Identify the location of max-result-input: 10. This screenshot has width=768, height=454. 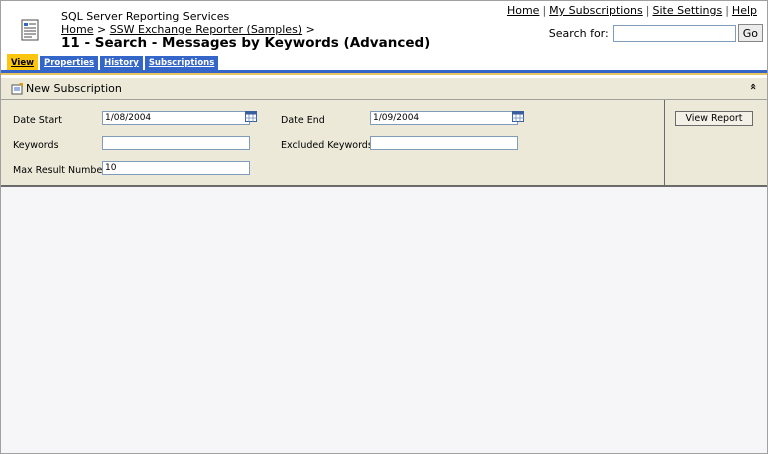
(176, 168).